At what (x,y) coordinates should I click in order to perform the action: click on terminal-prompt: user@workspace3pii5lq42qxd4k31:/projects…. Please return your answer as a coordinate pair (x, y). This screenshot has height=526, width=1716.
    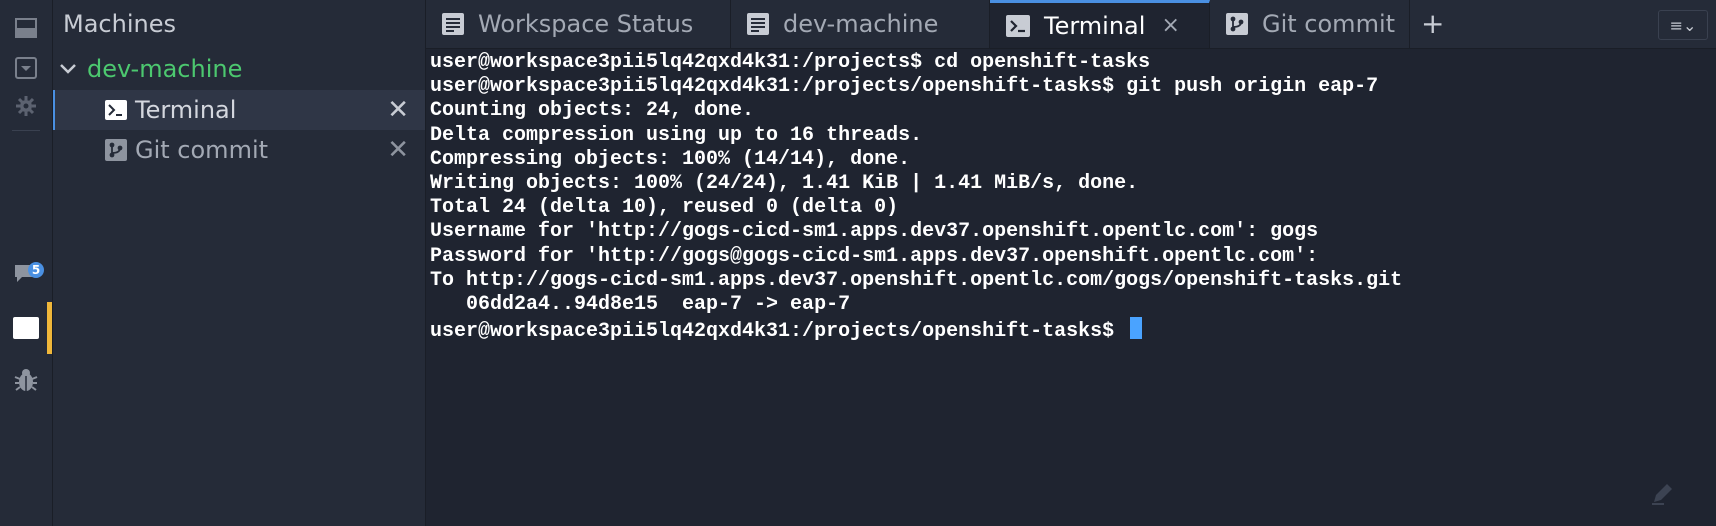
    Looking at the image, I should click on (778, 332).